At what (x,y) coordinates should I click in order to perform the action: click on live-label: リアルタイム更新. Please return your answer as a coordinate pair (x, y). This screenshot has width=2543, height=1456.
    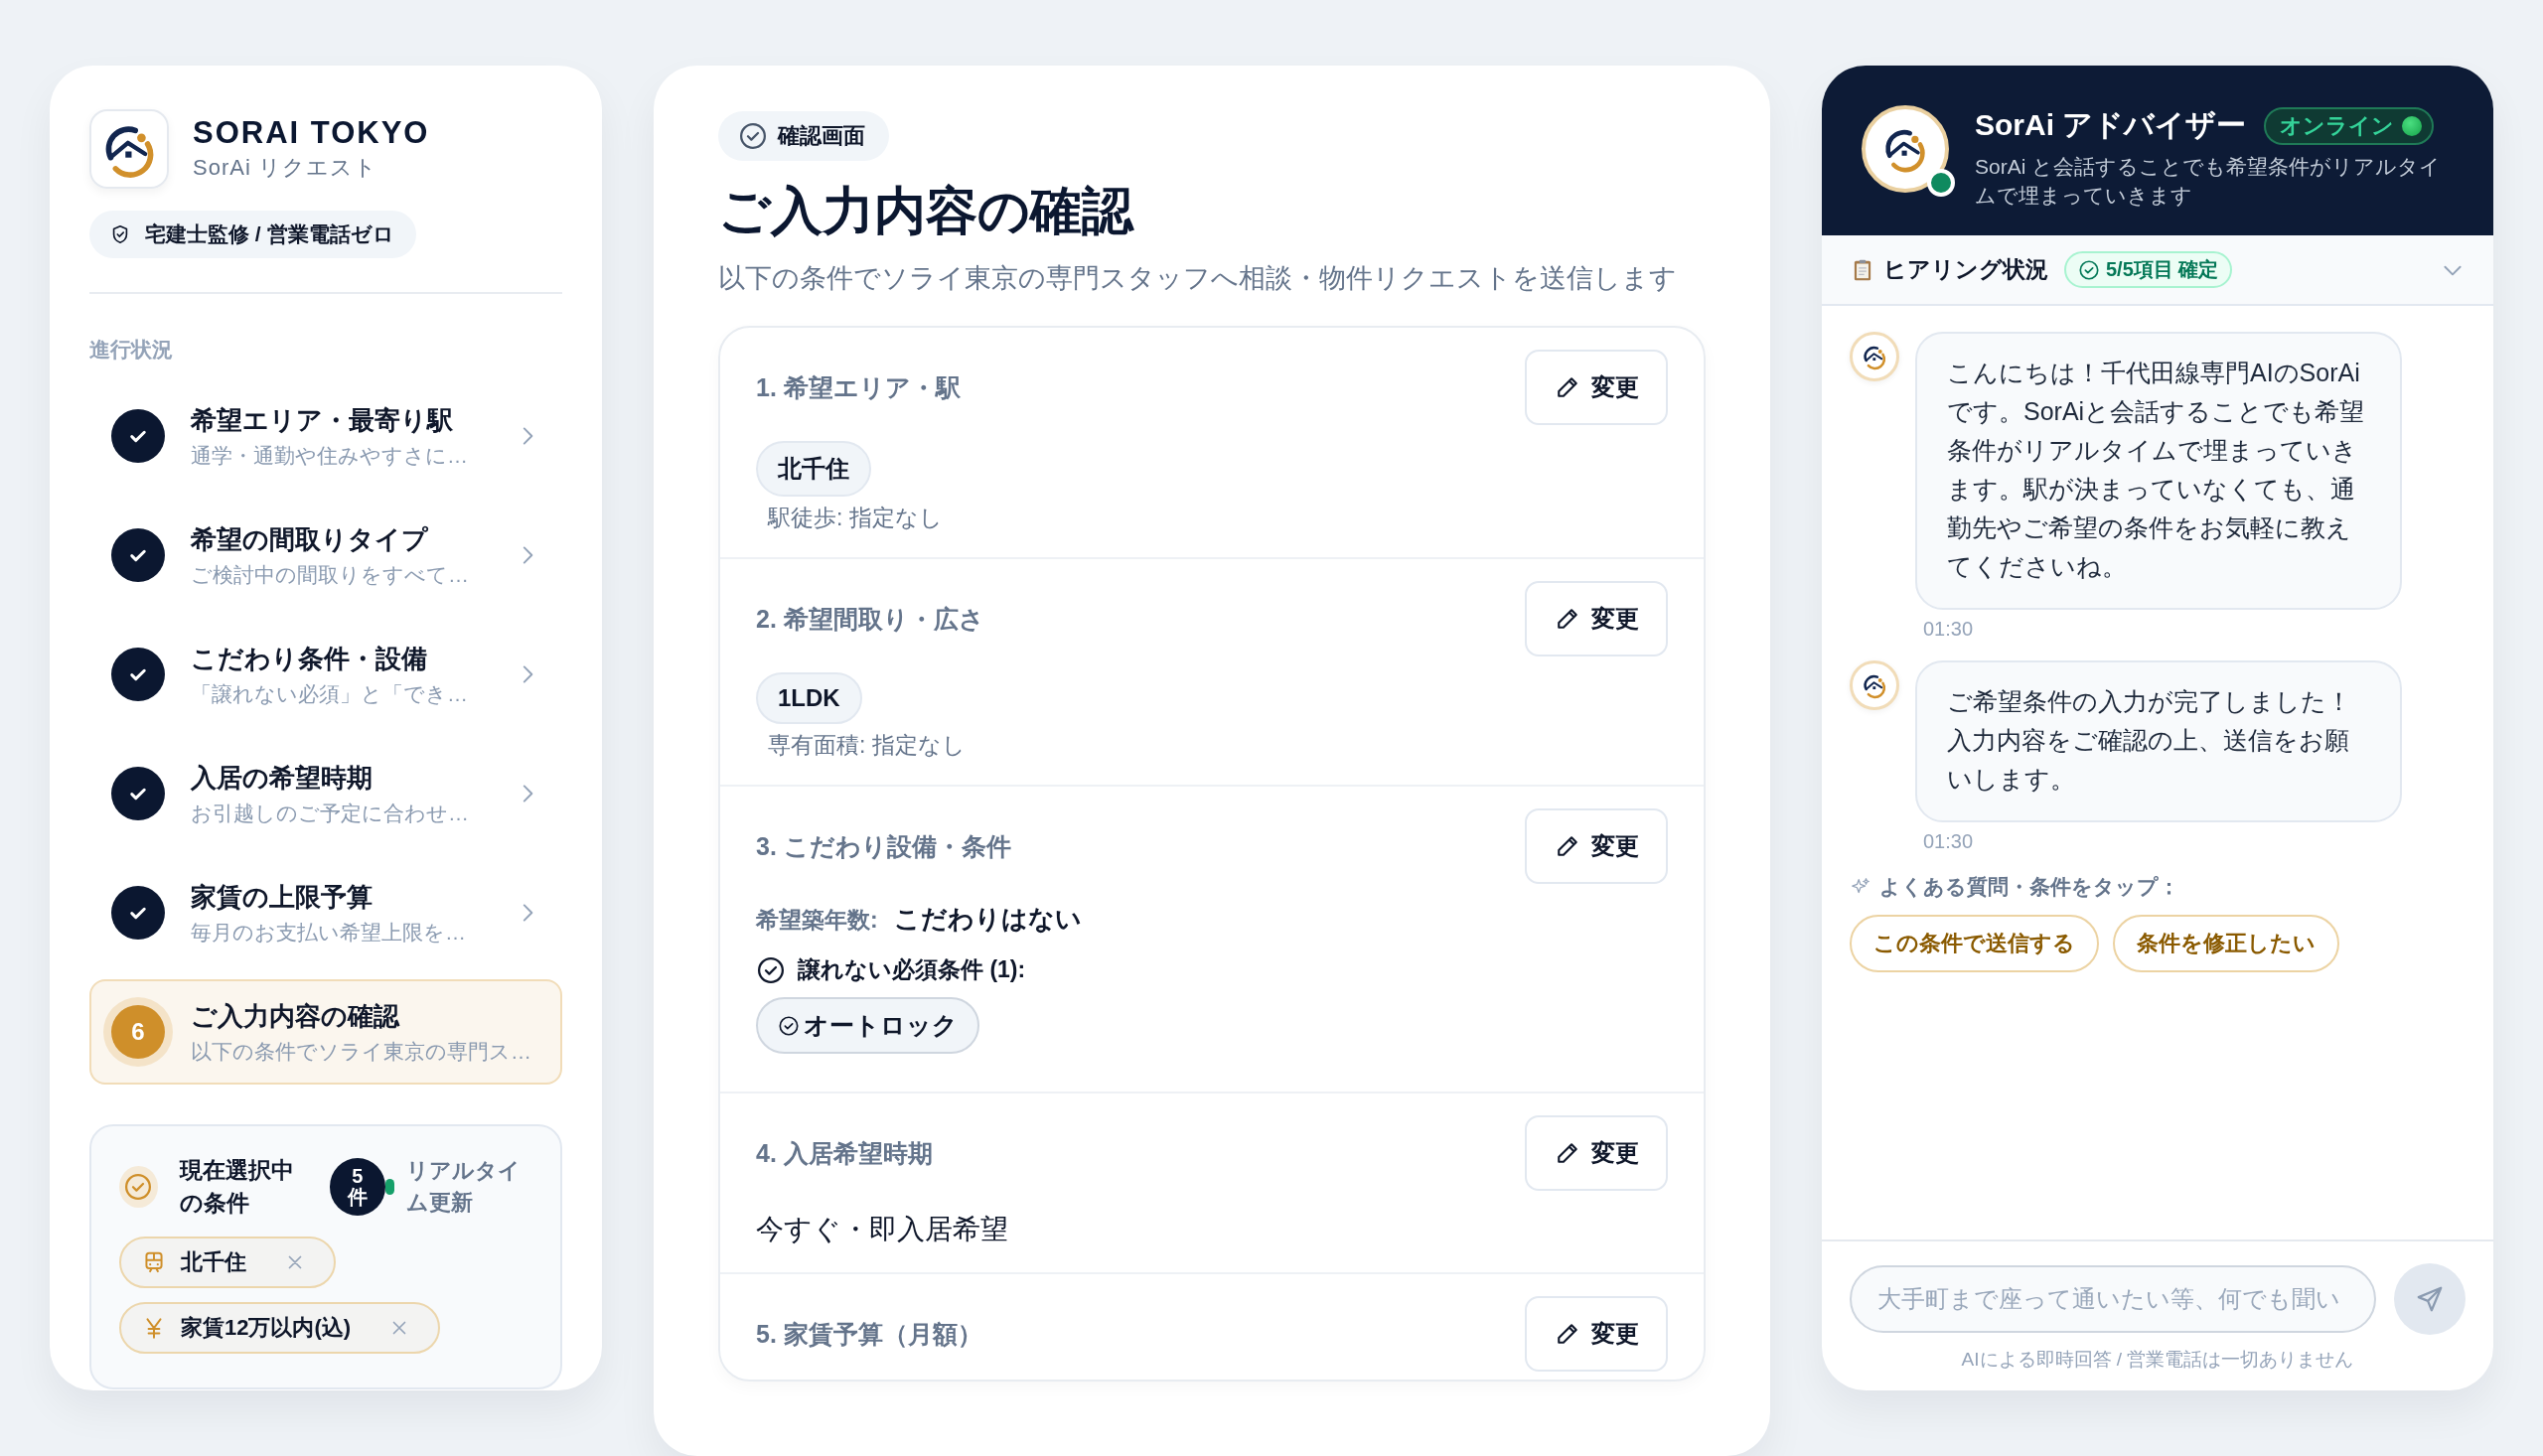
    Looking at the image, I should click on (464, 1187).